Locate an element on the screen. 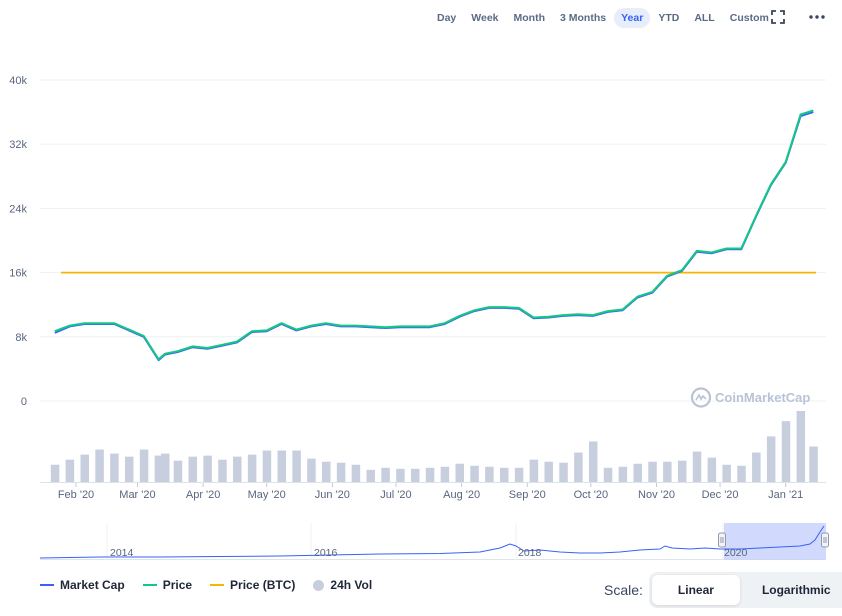  watermark-text: CoinMarketCap is located at coordinates (762, 397).